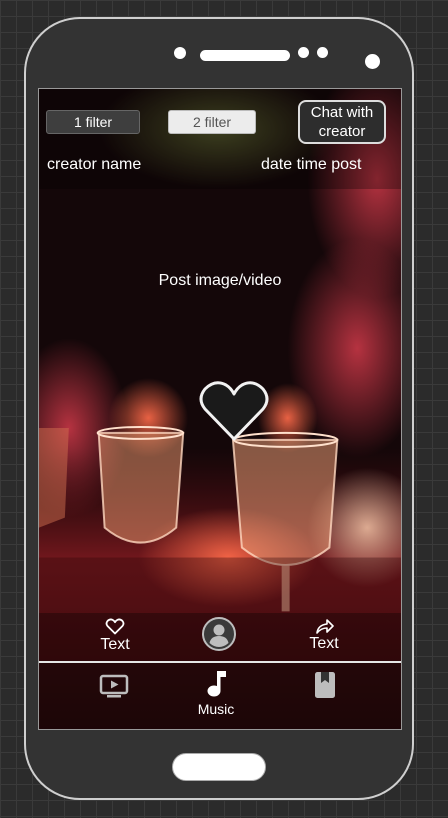  What do you see at coordinates (180, 53) in the screenshot?
I see `front-camera-icon` at bounding box center [180, 53].